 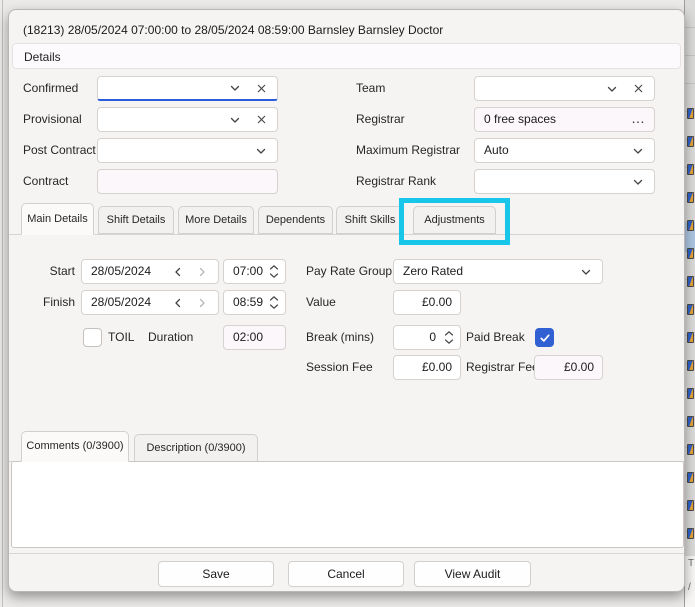 What do you see at coordinates (187, 150) in the screenshot?
I see `post-contract-combobox` at bounding box center [187, 150].